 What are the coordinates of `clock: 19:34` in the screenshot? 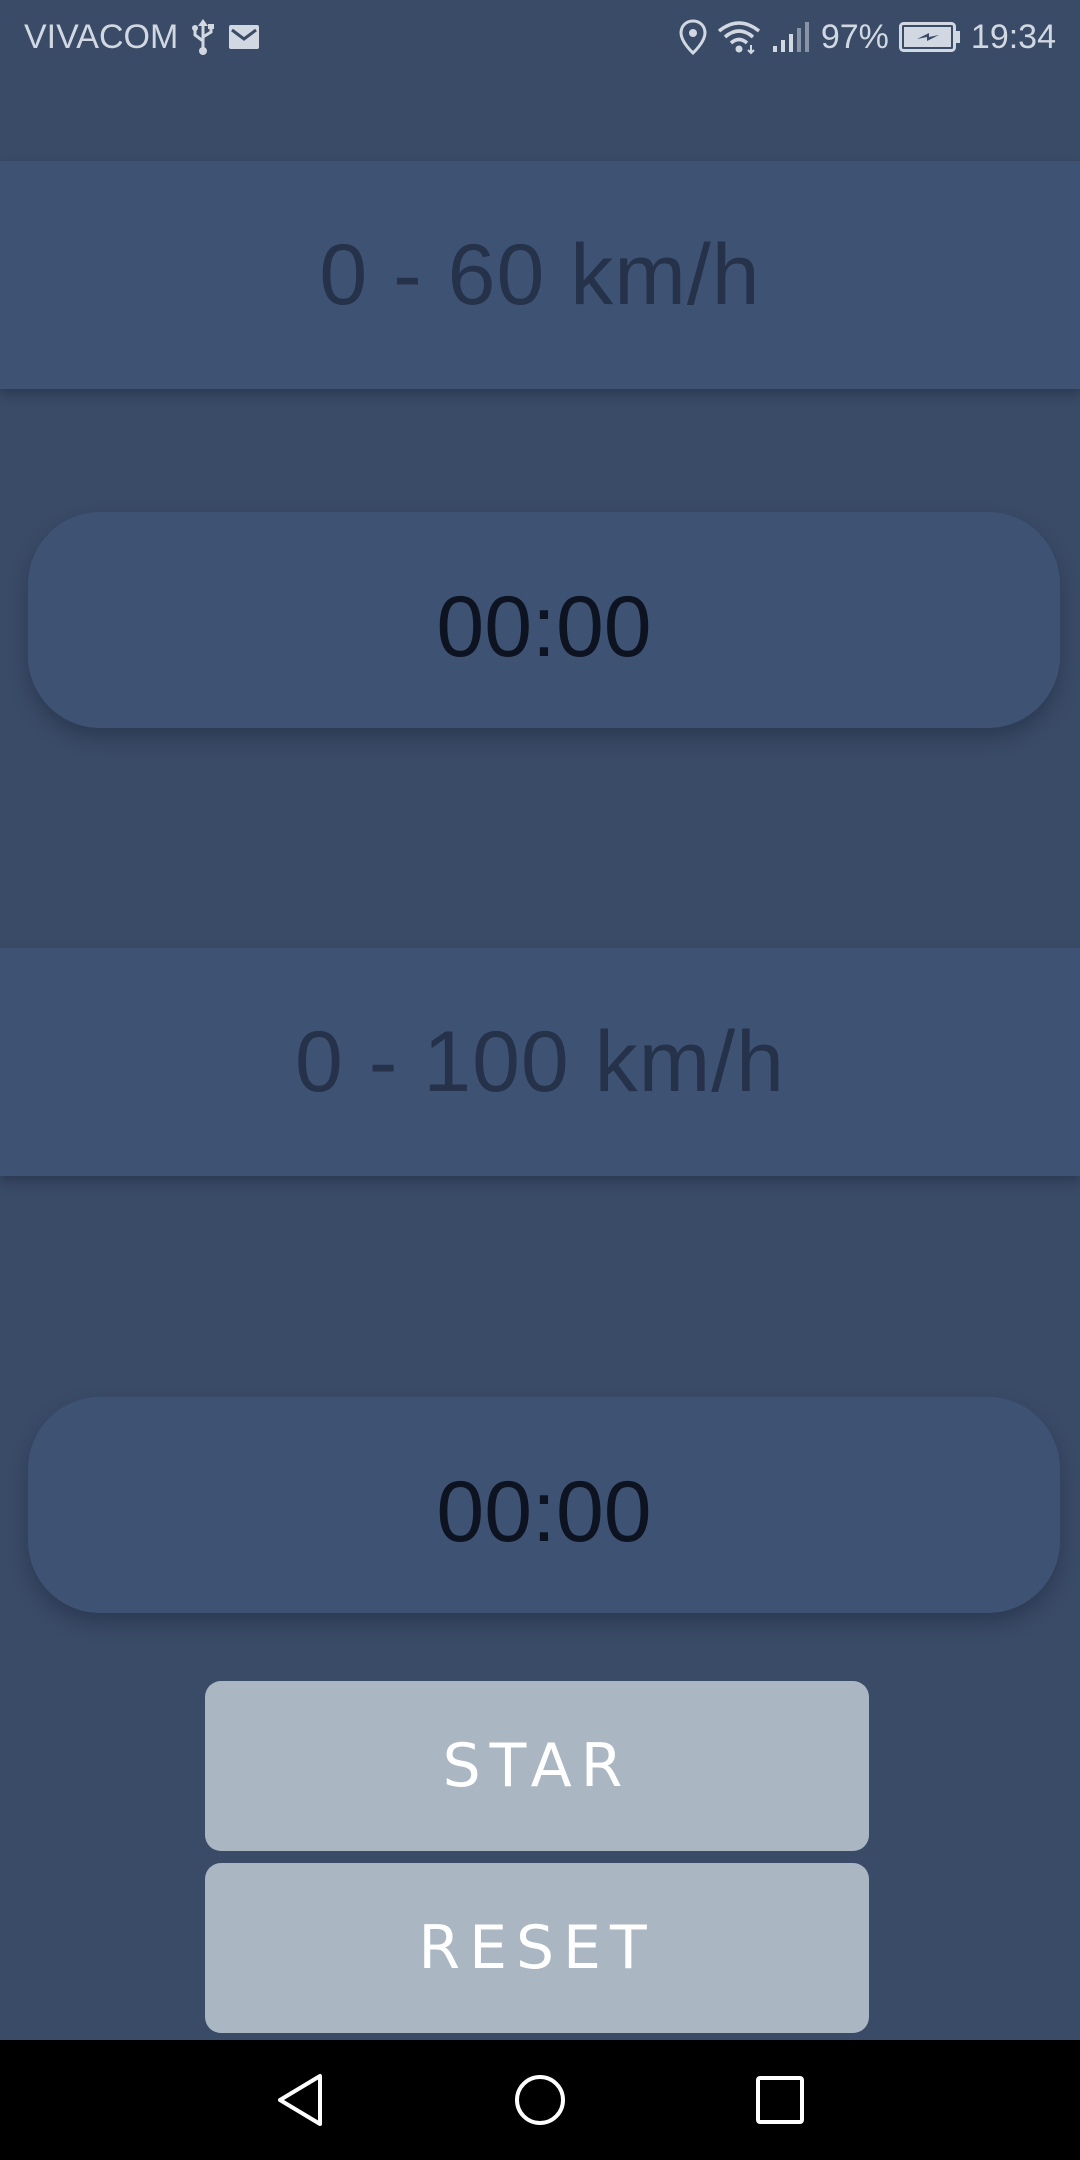 It's located at (1013, 37).